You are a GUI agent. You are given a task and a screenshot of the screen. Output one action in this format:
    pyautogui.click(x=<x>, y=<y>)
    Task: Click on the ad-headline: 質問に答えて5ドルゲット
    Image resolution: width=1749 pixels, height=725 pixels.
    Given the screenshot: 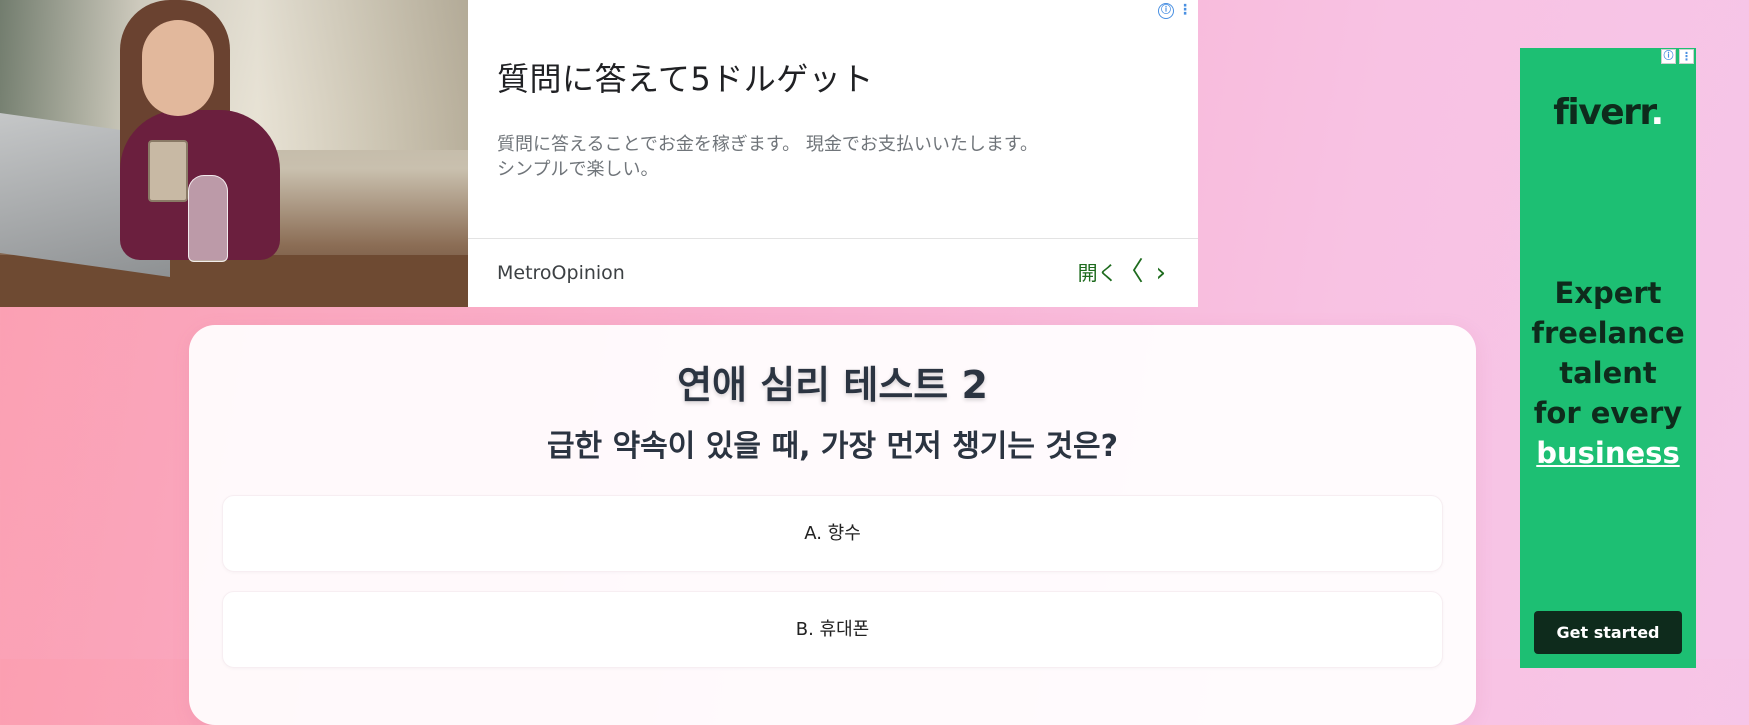 What is the action you would take?
    pyautogui.click(x=685, y=79)
    